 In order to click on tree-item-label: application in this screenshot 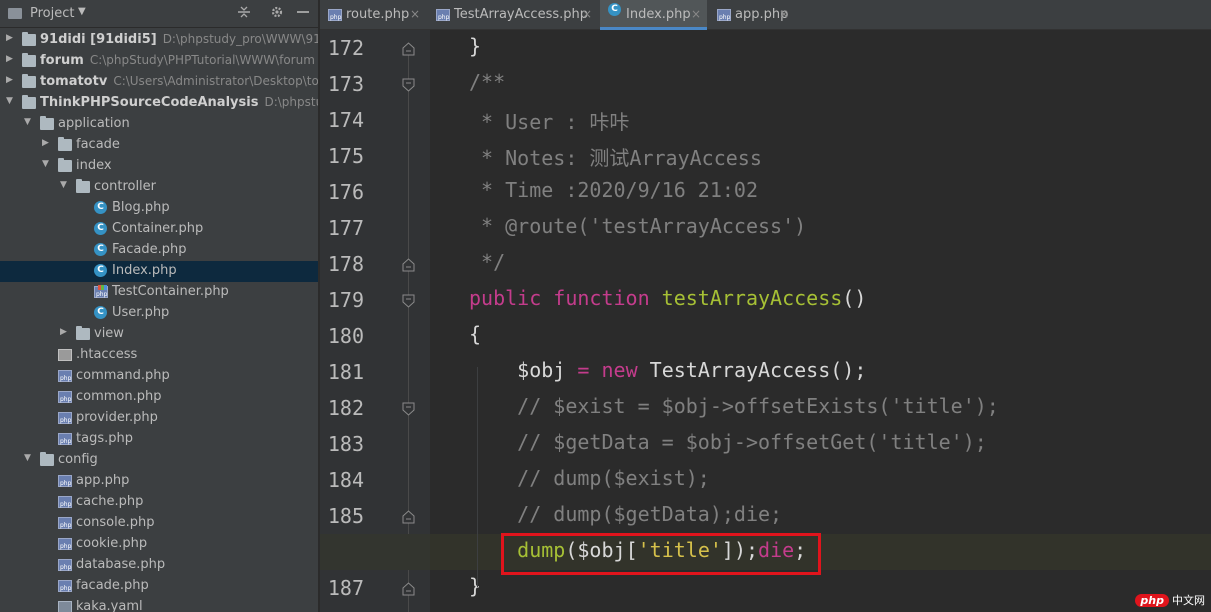, I will do `click(94, 123)`.